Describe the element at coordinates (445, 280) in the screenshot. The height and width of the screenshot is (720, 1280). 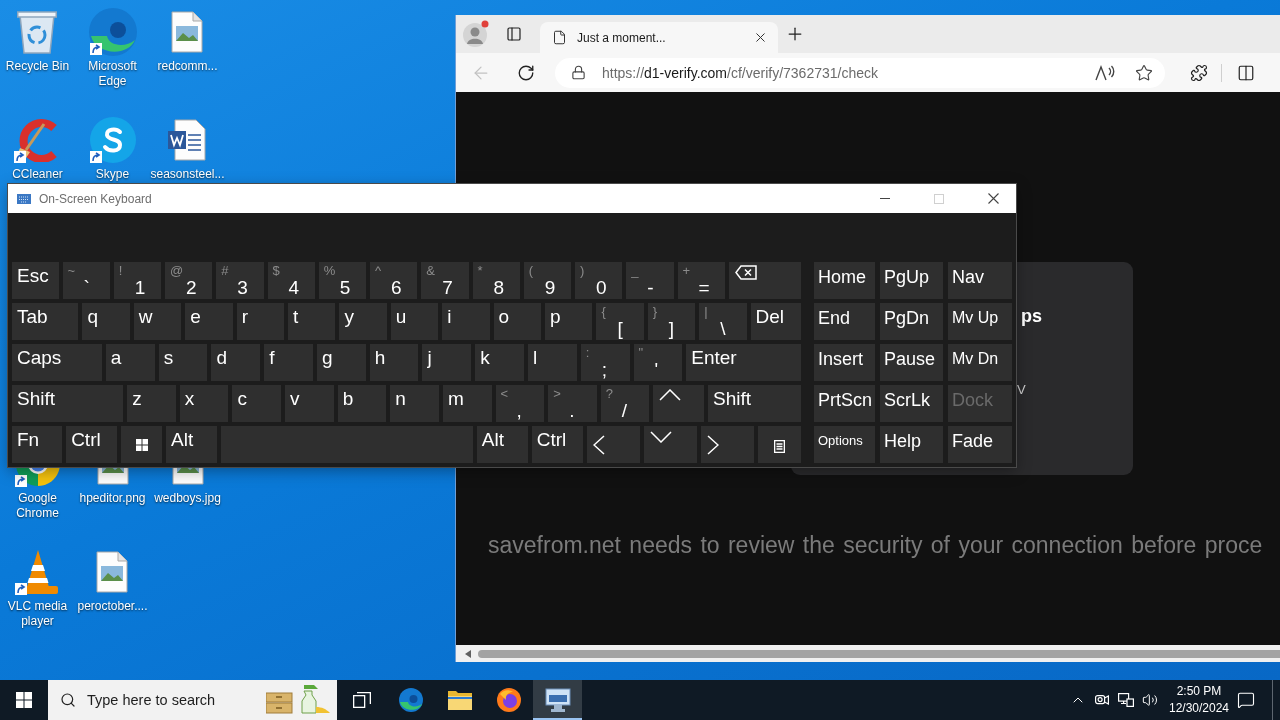
I see `keyboard-key: & 7` at that location.